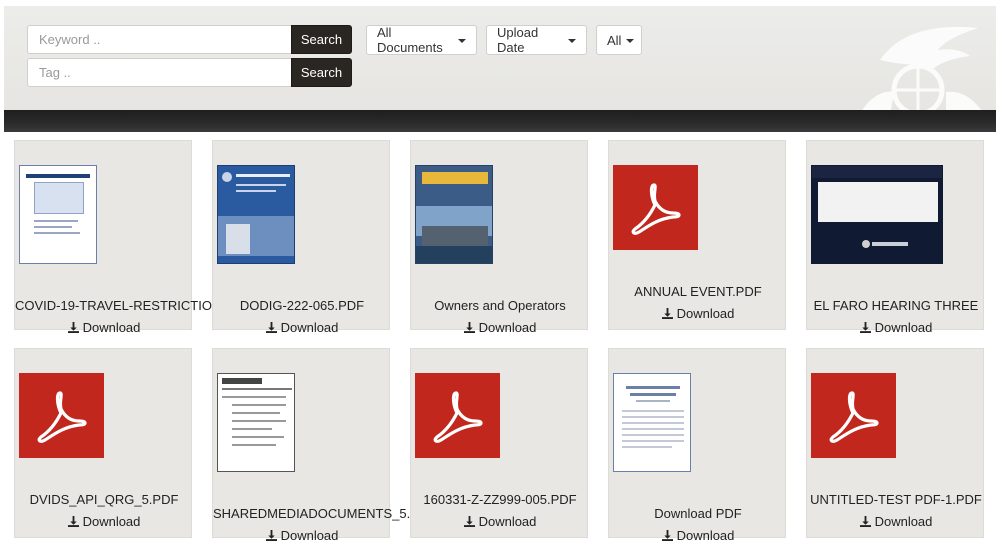 This screenshot has width=1000, height=546. I want to click on keyword-input, so click(159, 39).